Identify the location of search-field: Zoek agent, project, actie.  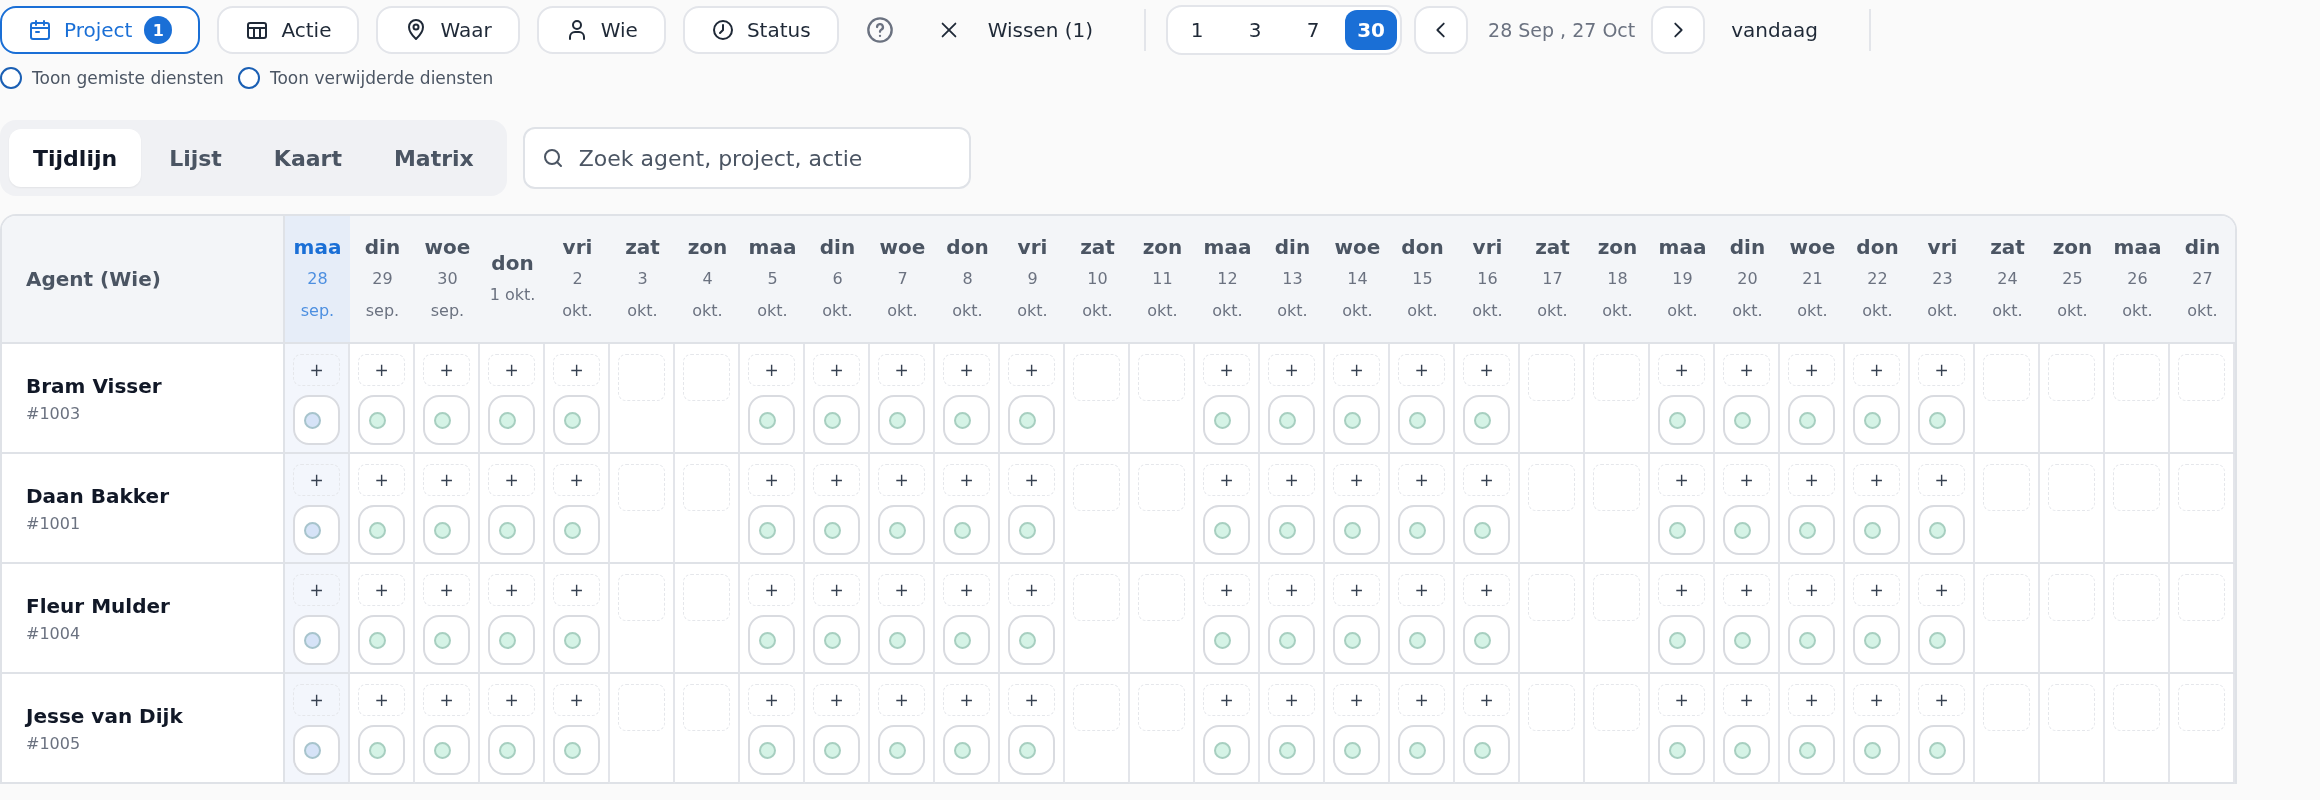
(746, 158).